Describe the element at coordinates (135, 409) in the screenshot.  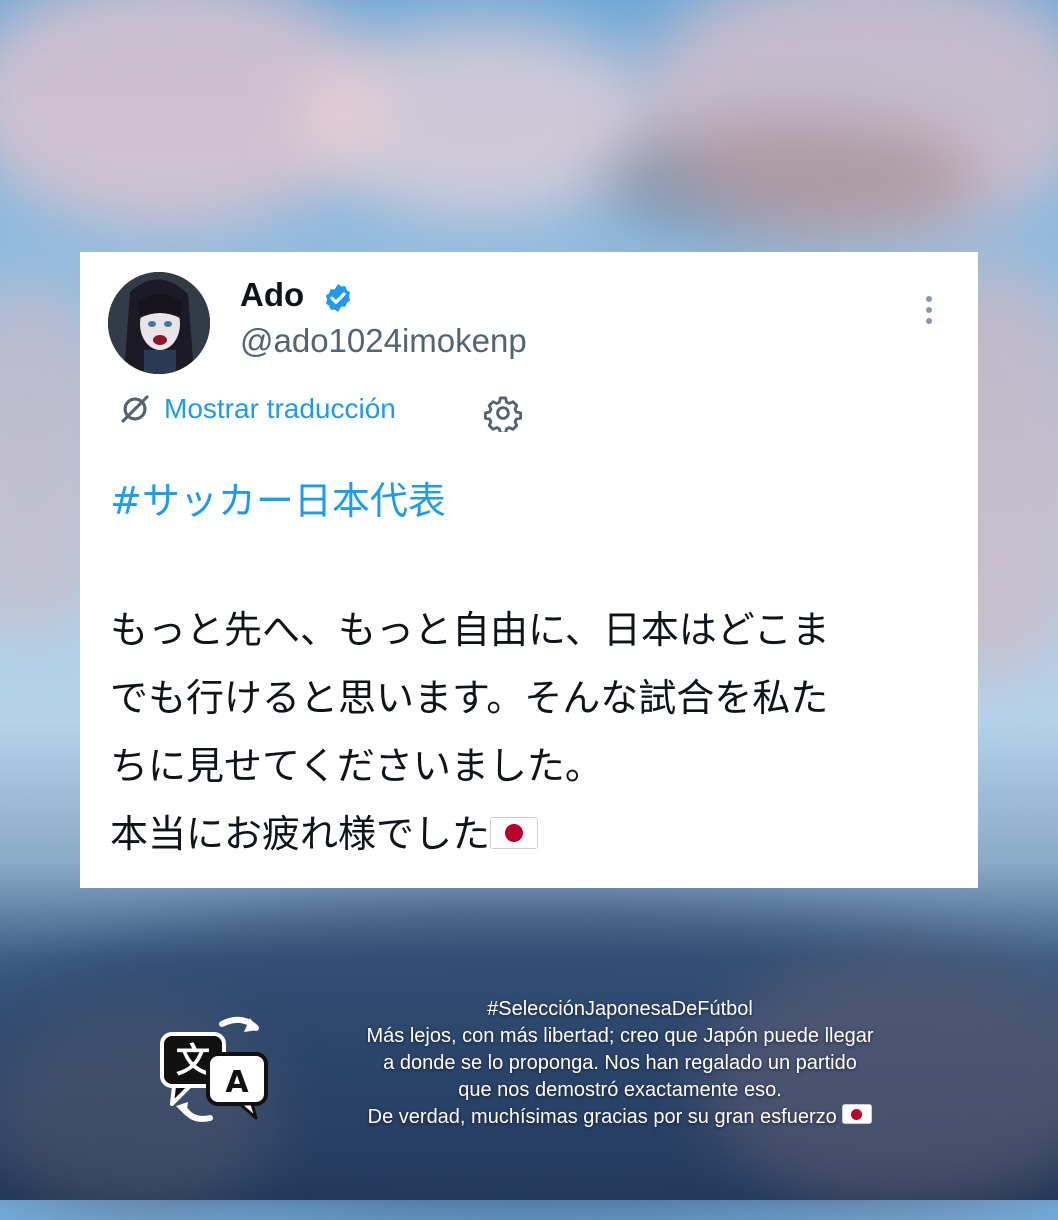
I see `translate-icon` at that location.